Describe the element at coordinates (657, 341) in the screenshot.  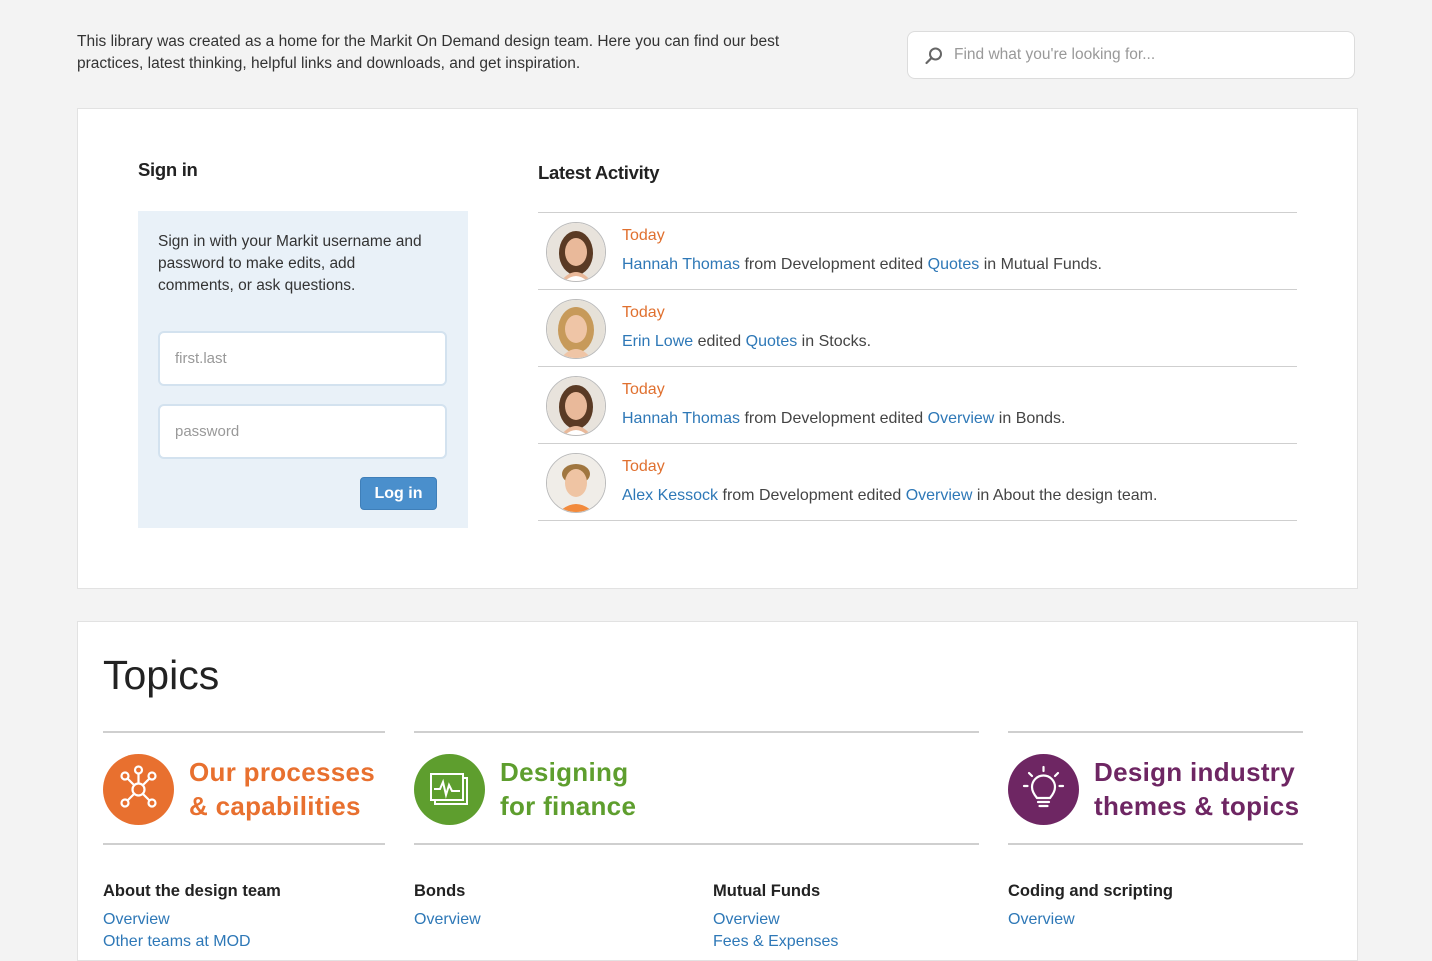
I see `activity-user-link: Erin Lowe` at that location.